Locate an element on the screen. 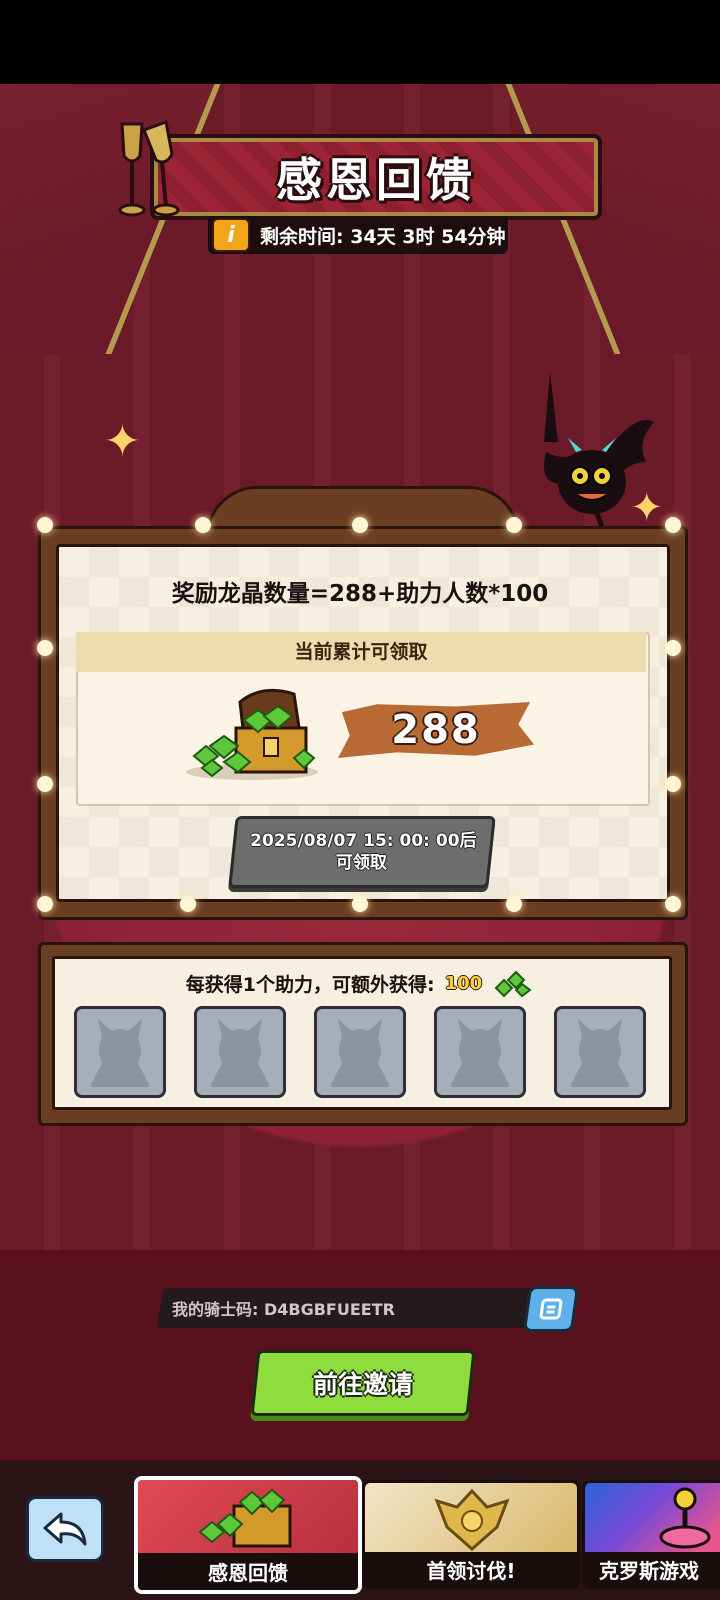 The width and height of the screenshot is (720, 1600). claim-label: 可领取 is located at coordinates (361, 863).